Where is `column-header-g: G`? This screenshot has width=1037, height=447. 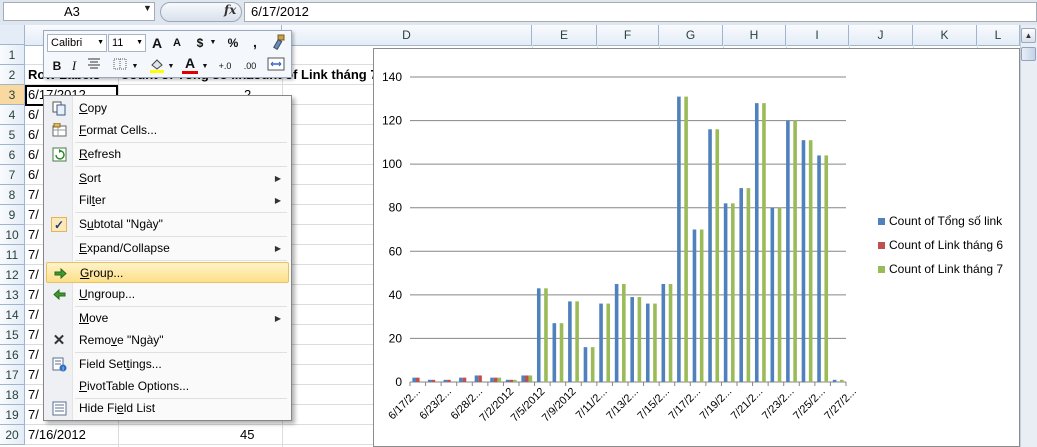 column-header-g: G is located at coordinates (691, 35).